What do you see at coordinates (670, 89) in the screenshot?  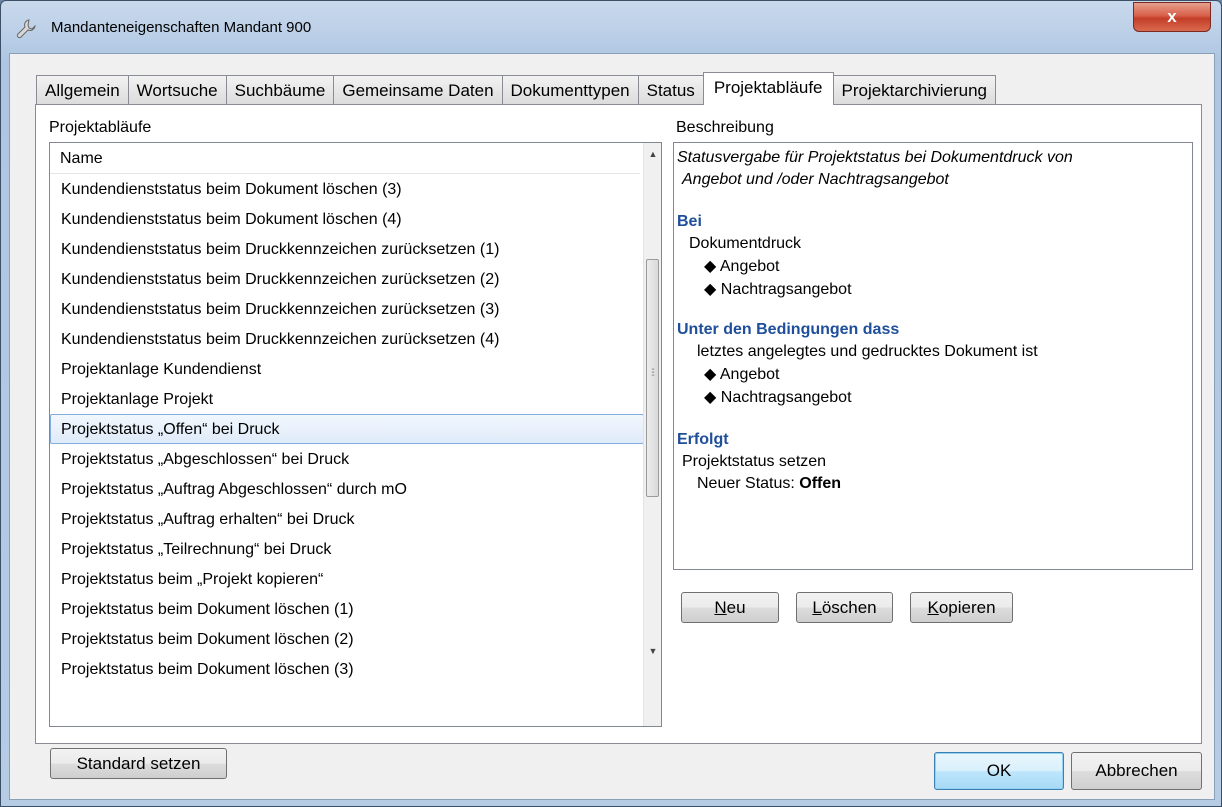 I see `tab-status: Status` at bounding box center [670, 89].